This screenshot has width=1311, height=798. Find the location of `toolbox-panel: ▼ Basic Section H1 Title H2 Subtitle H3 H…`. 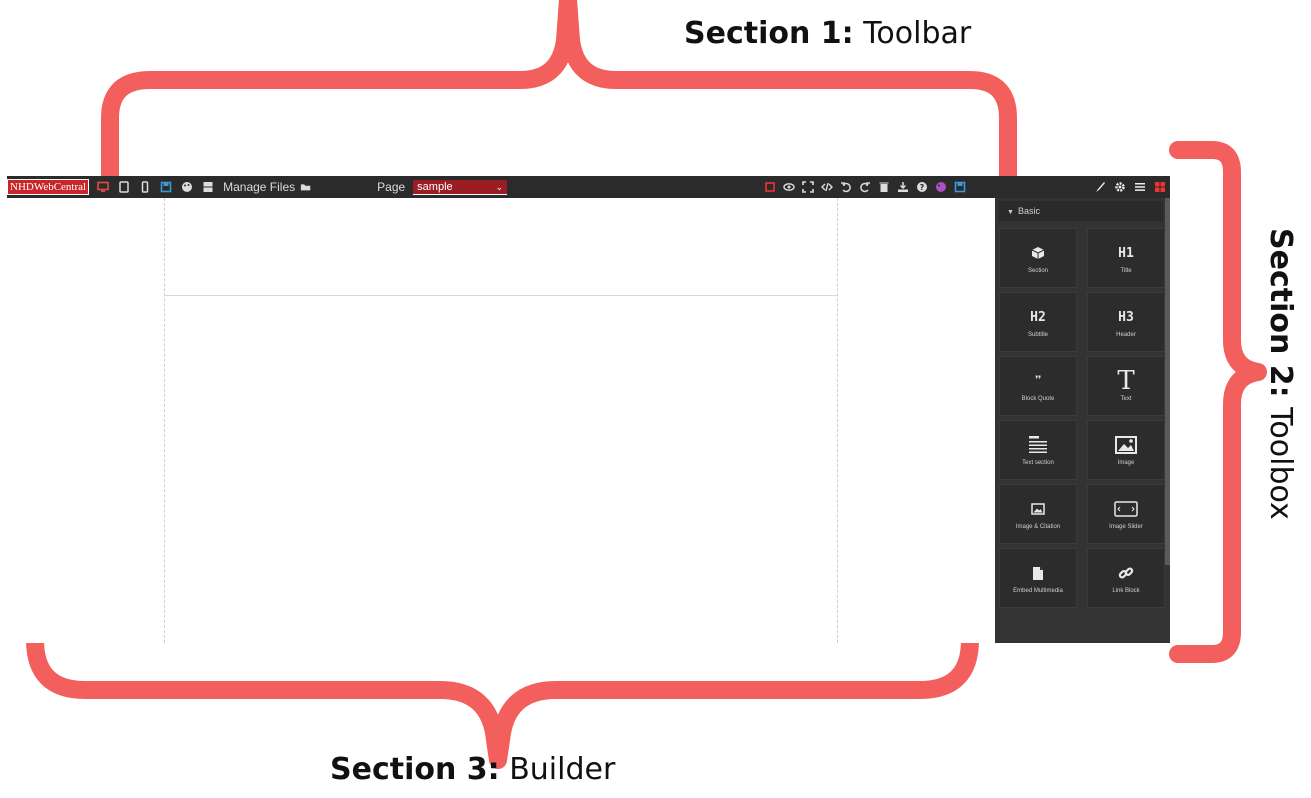

toolbox-panel: ▼ Basic Section H1 Title H2 Subtitle H3 H… is located at coordinates (1082, 420).